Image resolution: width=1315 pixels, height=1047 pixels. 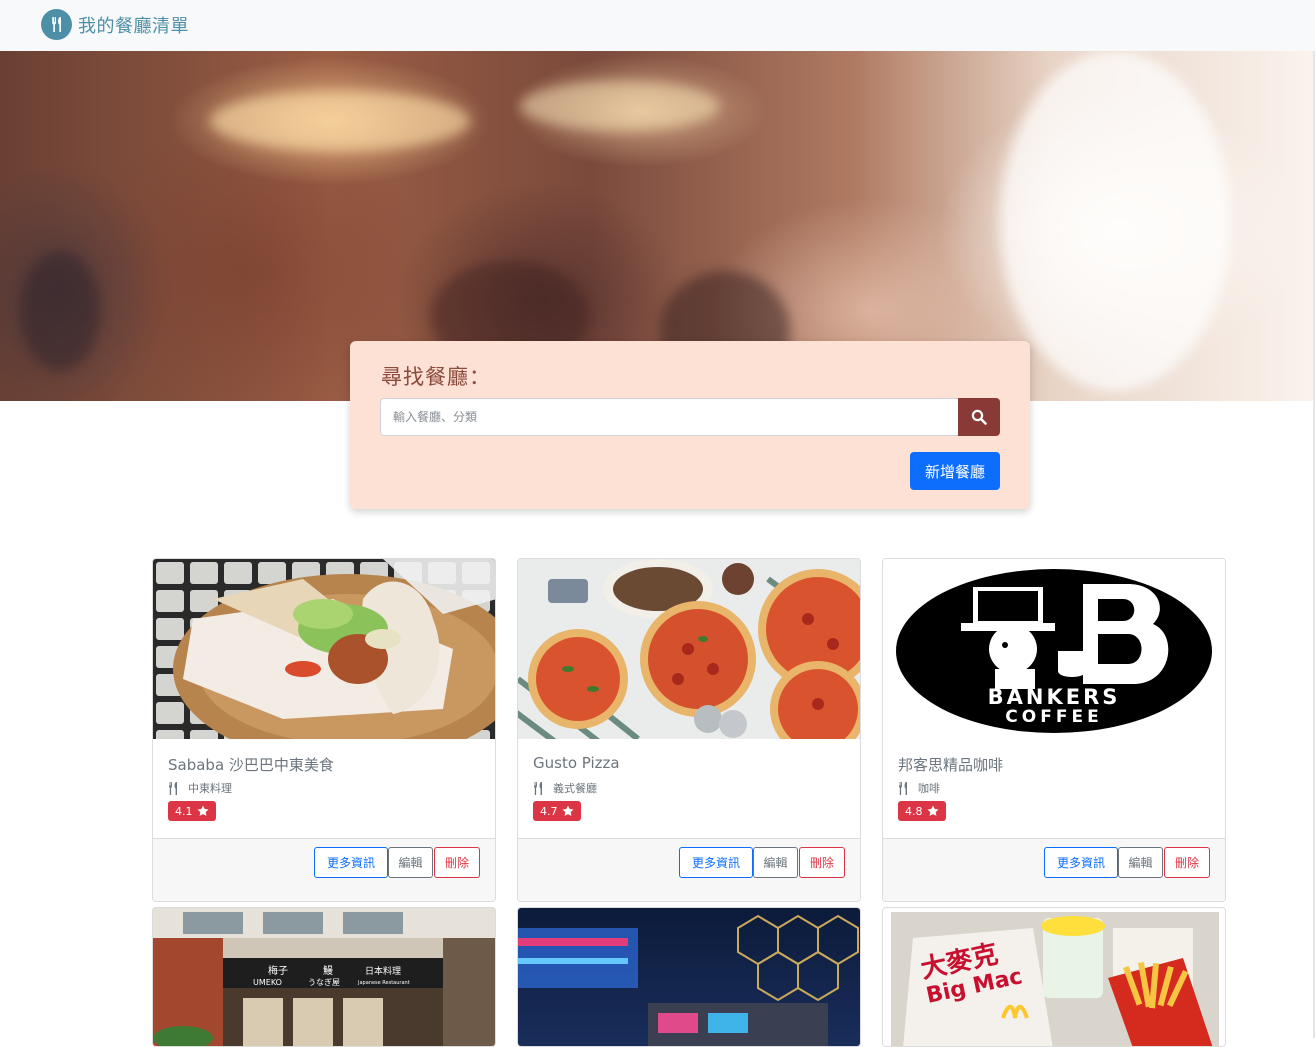 I want to click on eel-sign: 鰻, so click(x=328, y=970).